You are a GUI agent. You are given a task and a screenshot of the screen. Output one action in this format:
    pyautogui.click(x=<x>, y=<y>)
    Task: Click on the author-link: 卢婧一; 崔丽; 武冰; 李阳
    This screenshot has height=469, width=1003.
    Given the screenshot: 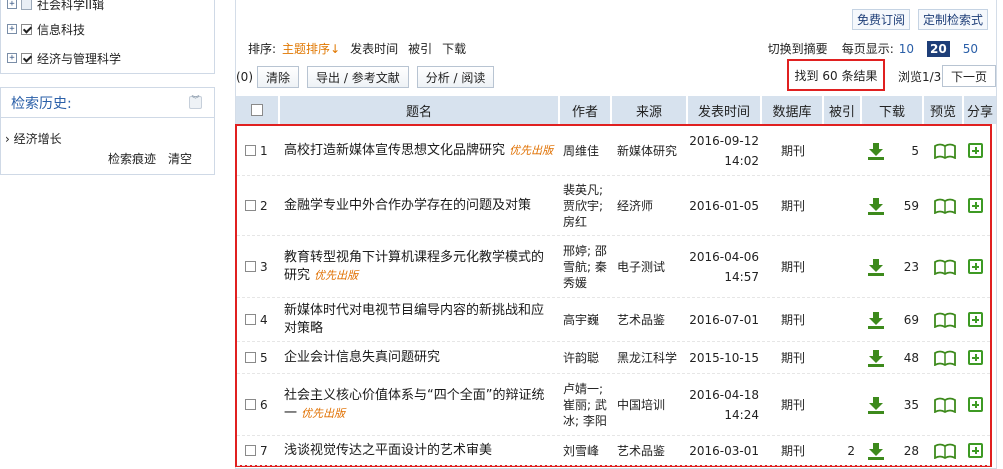 What is the action you would take?
    pyautogui.click(x=587, y=405)
    